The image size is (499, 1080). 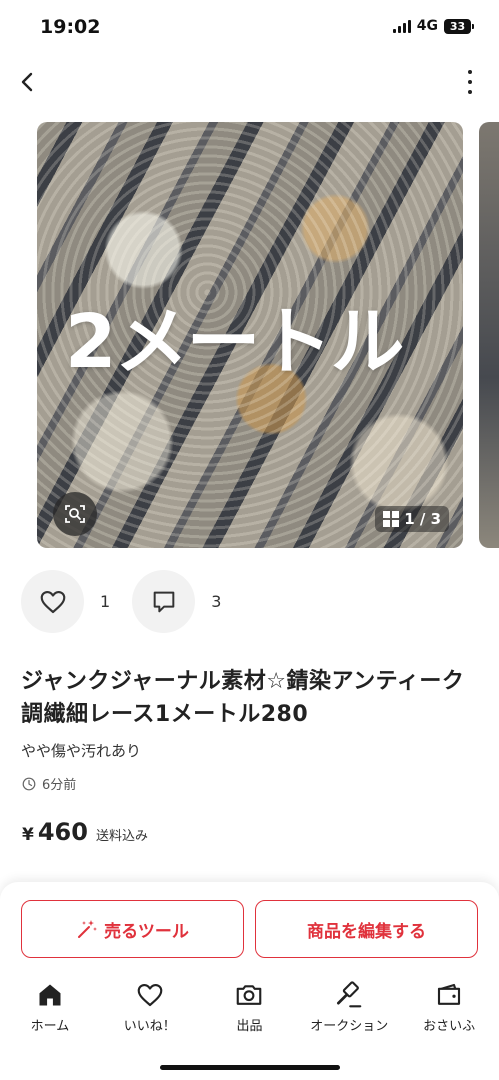 What do you see at coordinates (70, 27) in the screenshot?
I see `status-time: 19:02` at bounding box center [70, 27].